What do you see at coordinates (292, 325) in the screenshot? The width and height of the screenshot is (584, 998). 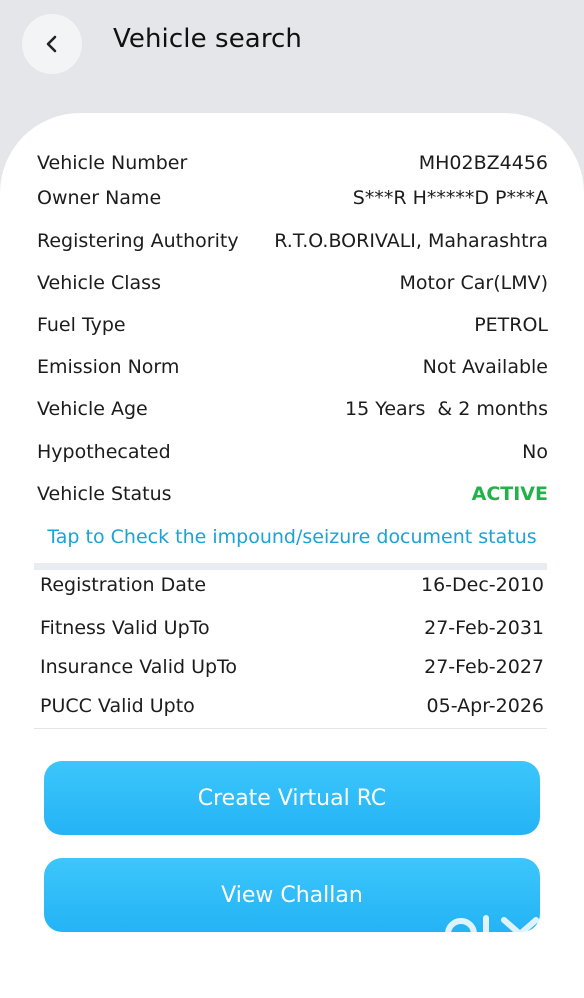 I see `detail-row-fuel-type: Fuel Type PETROL` at bounding box center [292, 325].